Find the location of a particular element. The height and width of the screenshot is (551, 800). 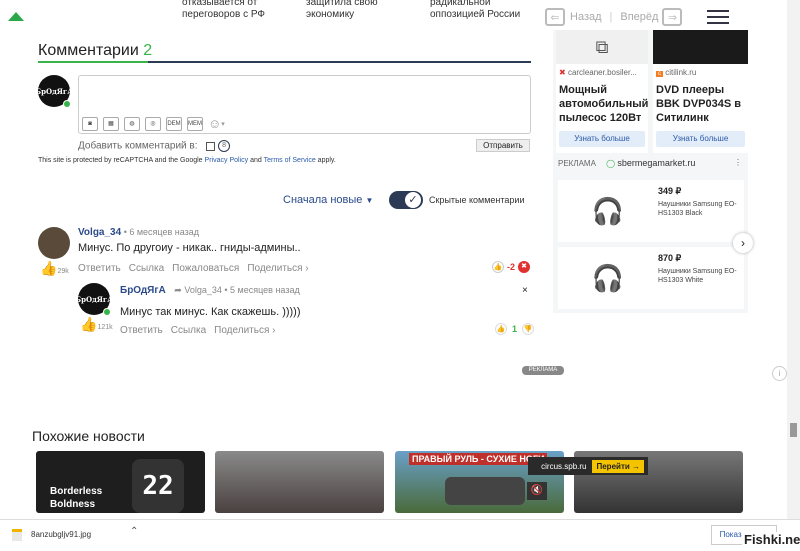

forward-arrow-icon: ⇒ is located at coordinates (672, 17).